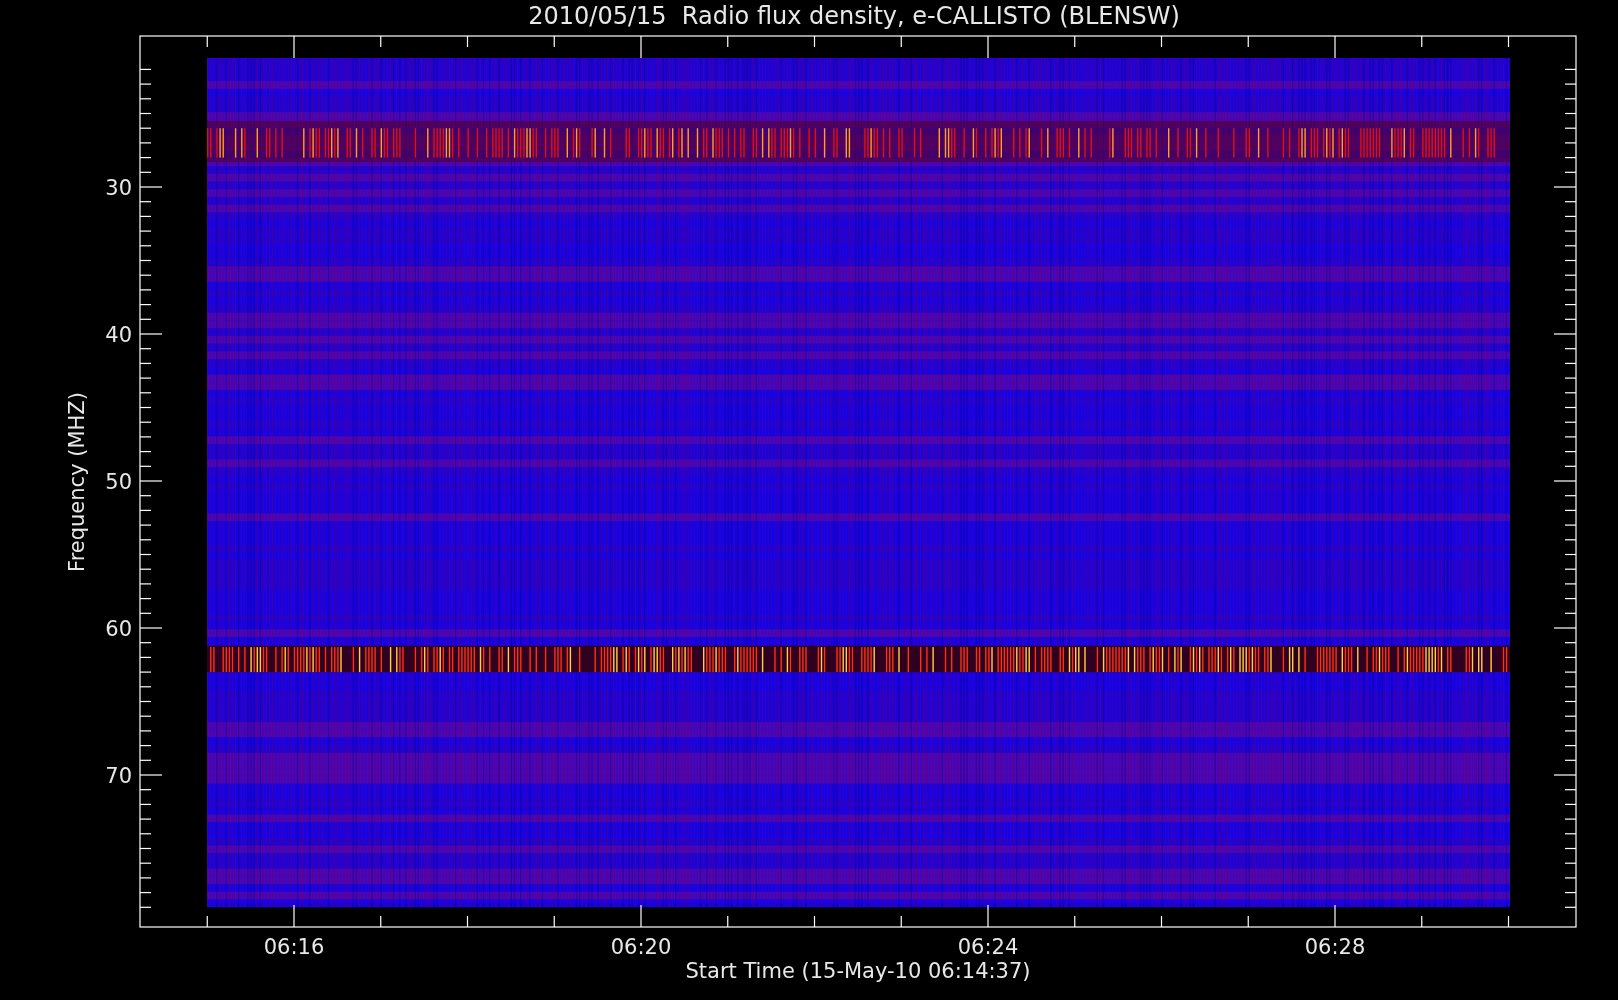 The width and height of the screenshot is (1618, 1000). What do you see at coordinates (118, 776) in the screenshot?
I see `y-tick-label: 70` at bounding box center [118, 776].